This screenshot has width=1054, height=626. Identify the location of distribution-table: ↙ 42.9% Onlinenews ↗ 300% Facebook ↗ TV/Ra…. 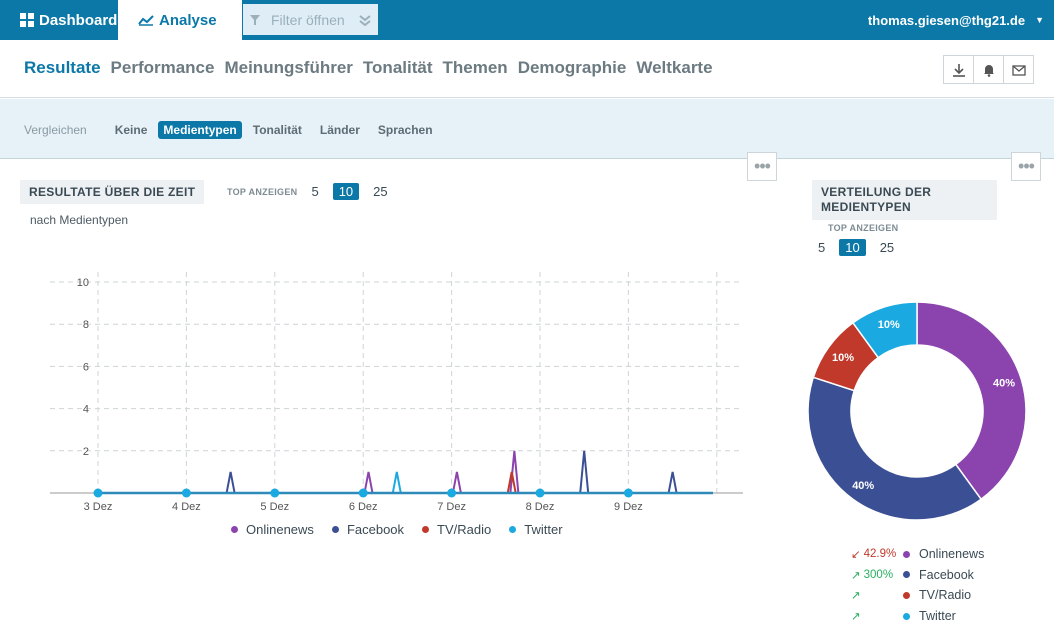
(917, 585).